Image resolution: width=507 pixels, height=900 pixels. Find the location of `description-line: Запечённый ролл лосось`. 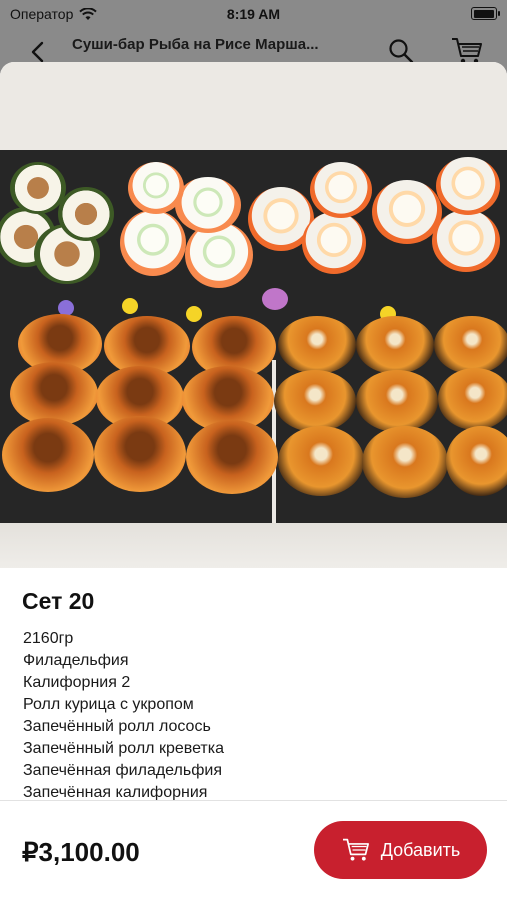

description-line: Запечённый ролл лосось is located at coordinates (117, 726).